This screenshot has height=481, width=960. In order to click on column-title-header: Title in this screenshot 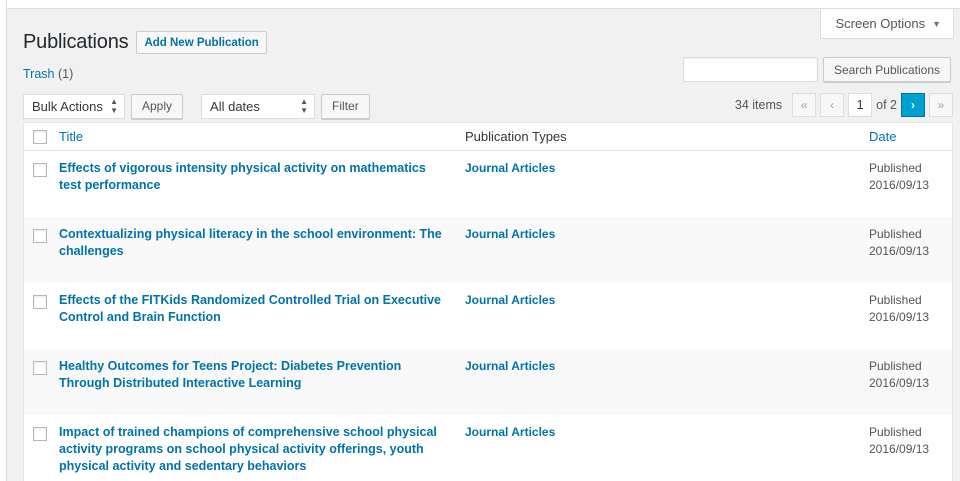, I will do `click(262, 136)`.